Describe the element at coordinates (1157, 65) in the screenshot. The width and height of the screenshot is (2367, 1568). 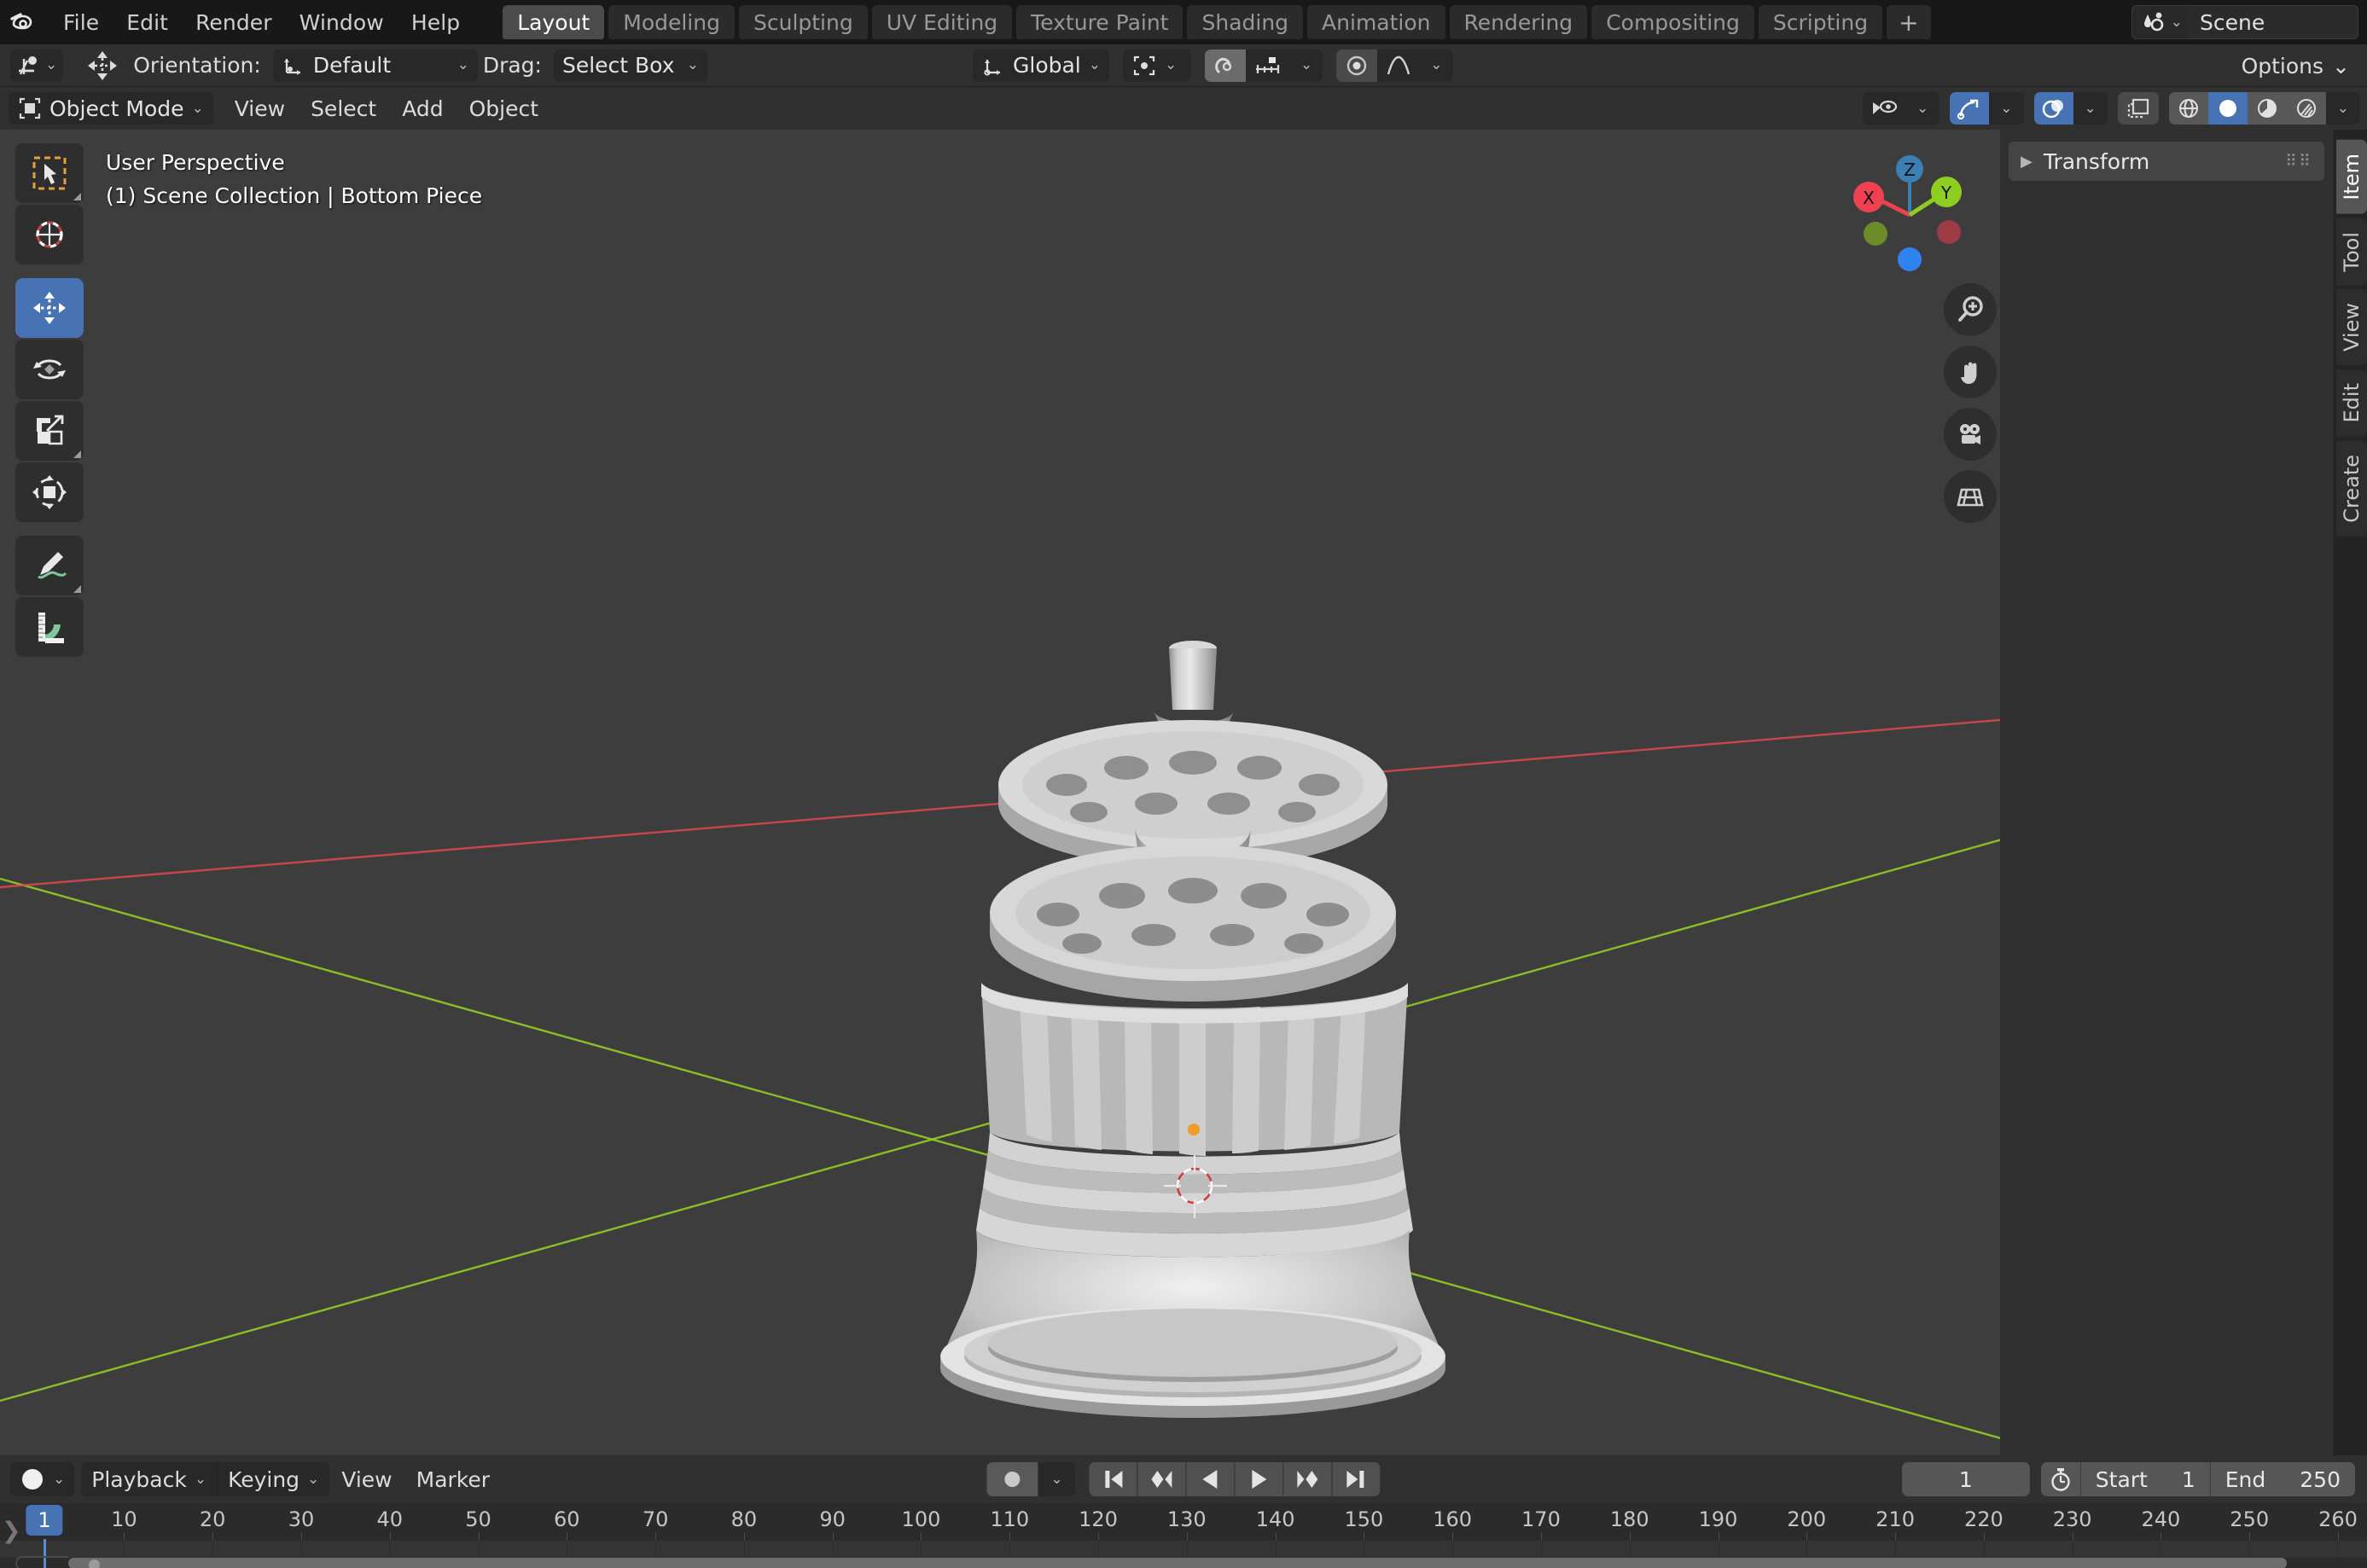
I see `pivot-point-dropdown: ⌄` at that location.